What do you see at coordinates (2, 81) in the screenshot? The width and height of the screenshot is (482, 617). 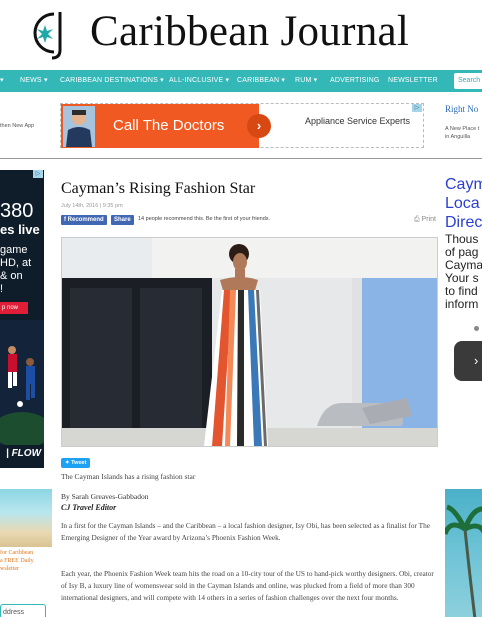 I see `nav-item-partial: ▾` at bounding box center [2, 81].